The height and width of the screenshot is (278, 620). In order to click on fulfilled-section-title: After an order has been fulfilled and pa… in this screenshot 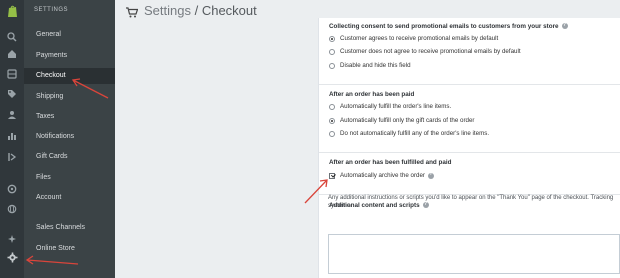, I will do `click(390, 162)`.